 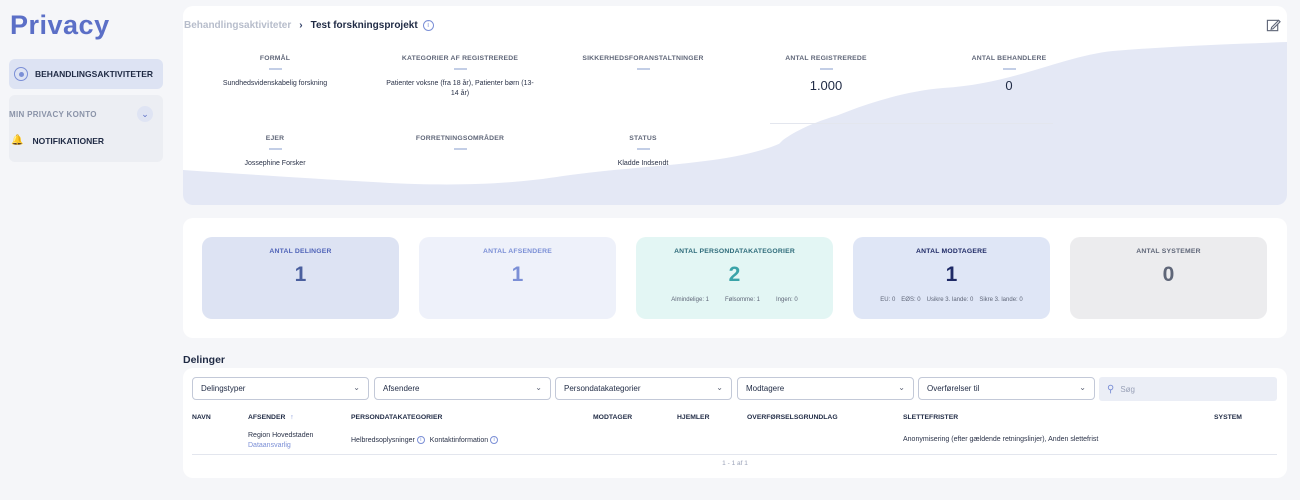 I want to click on chevron-right-icon: ›, so click(x=301, y=25).